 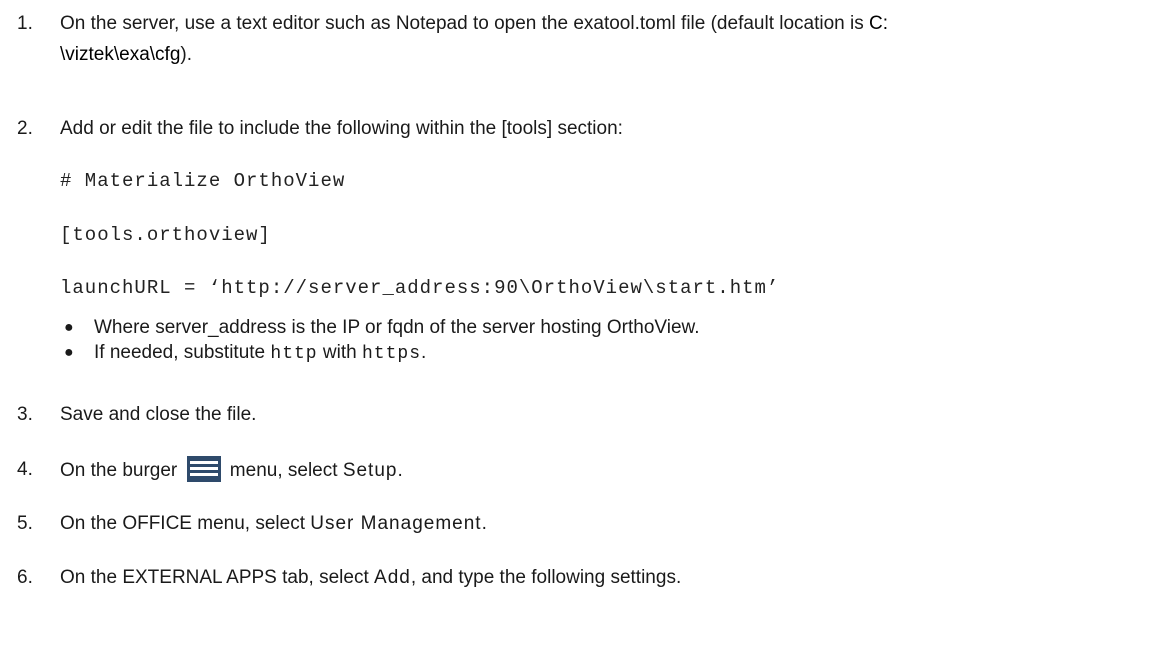 What do you see at coordinates (217, 577) in the screenshot?
I see `step-text-part: On the EXTERNAL APPS tab, select` at bounding box center [217, 577].